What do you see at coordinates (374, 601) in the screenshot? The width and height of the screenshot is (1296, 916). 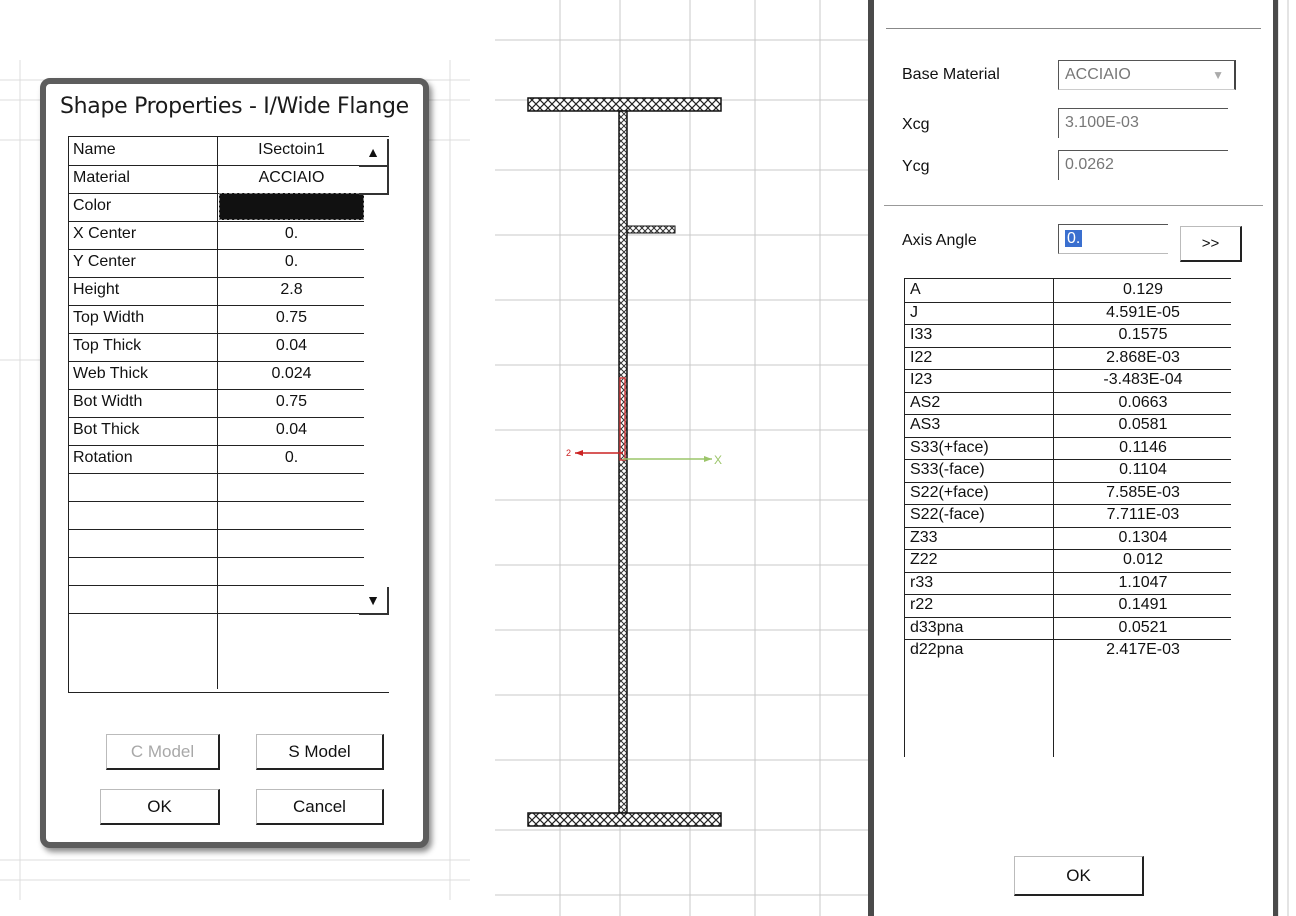 I see `scroll-down-button: ▼` at bounding box center [374, 601].